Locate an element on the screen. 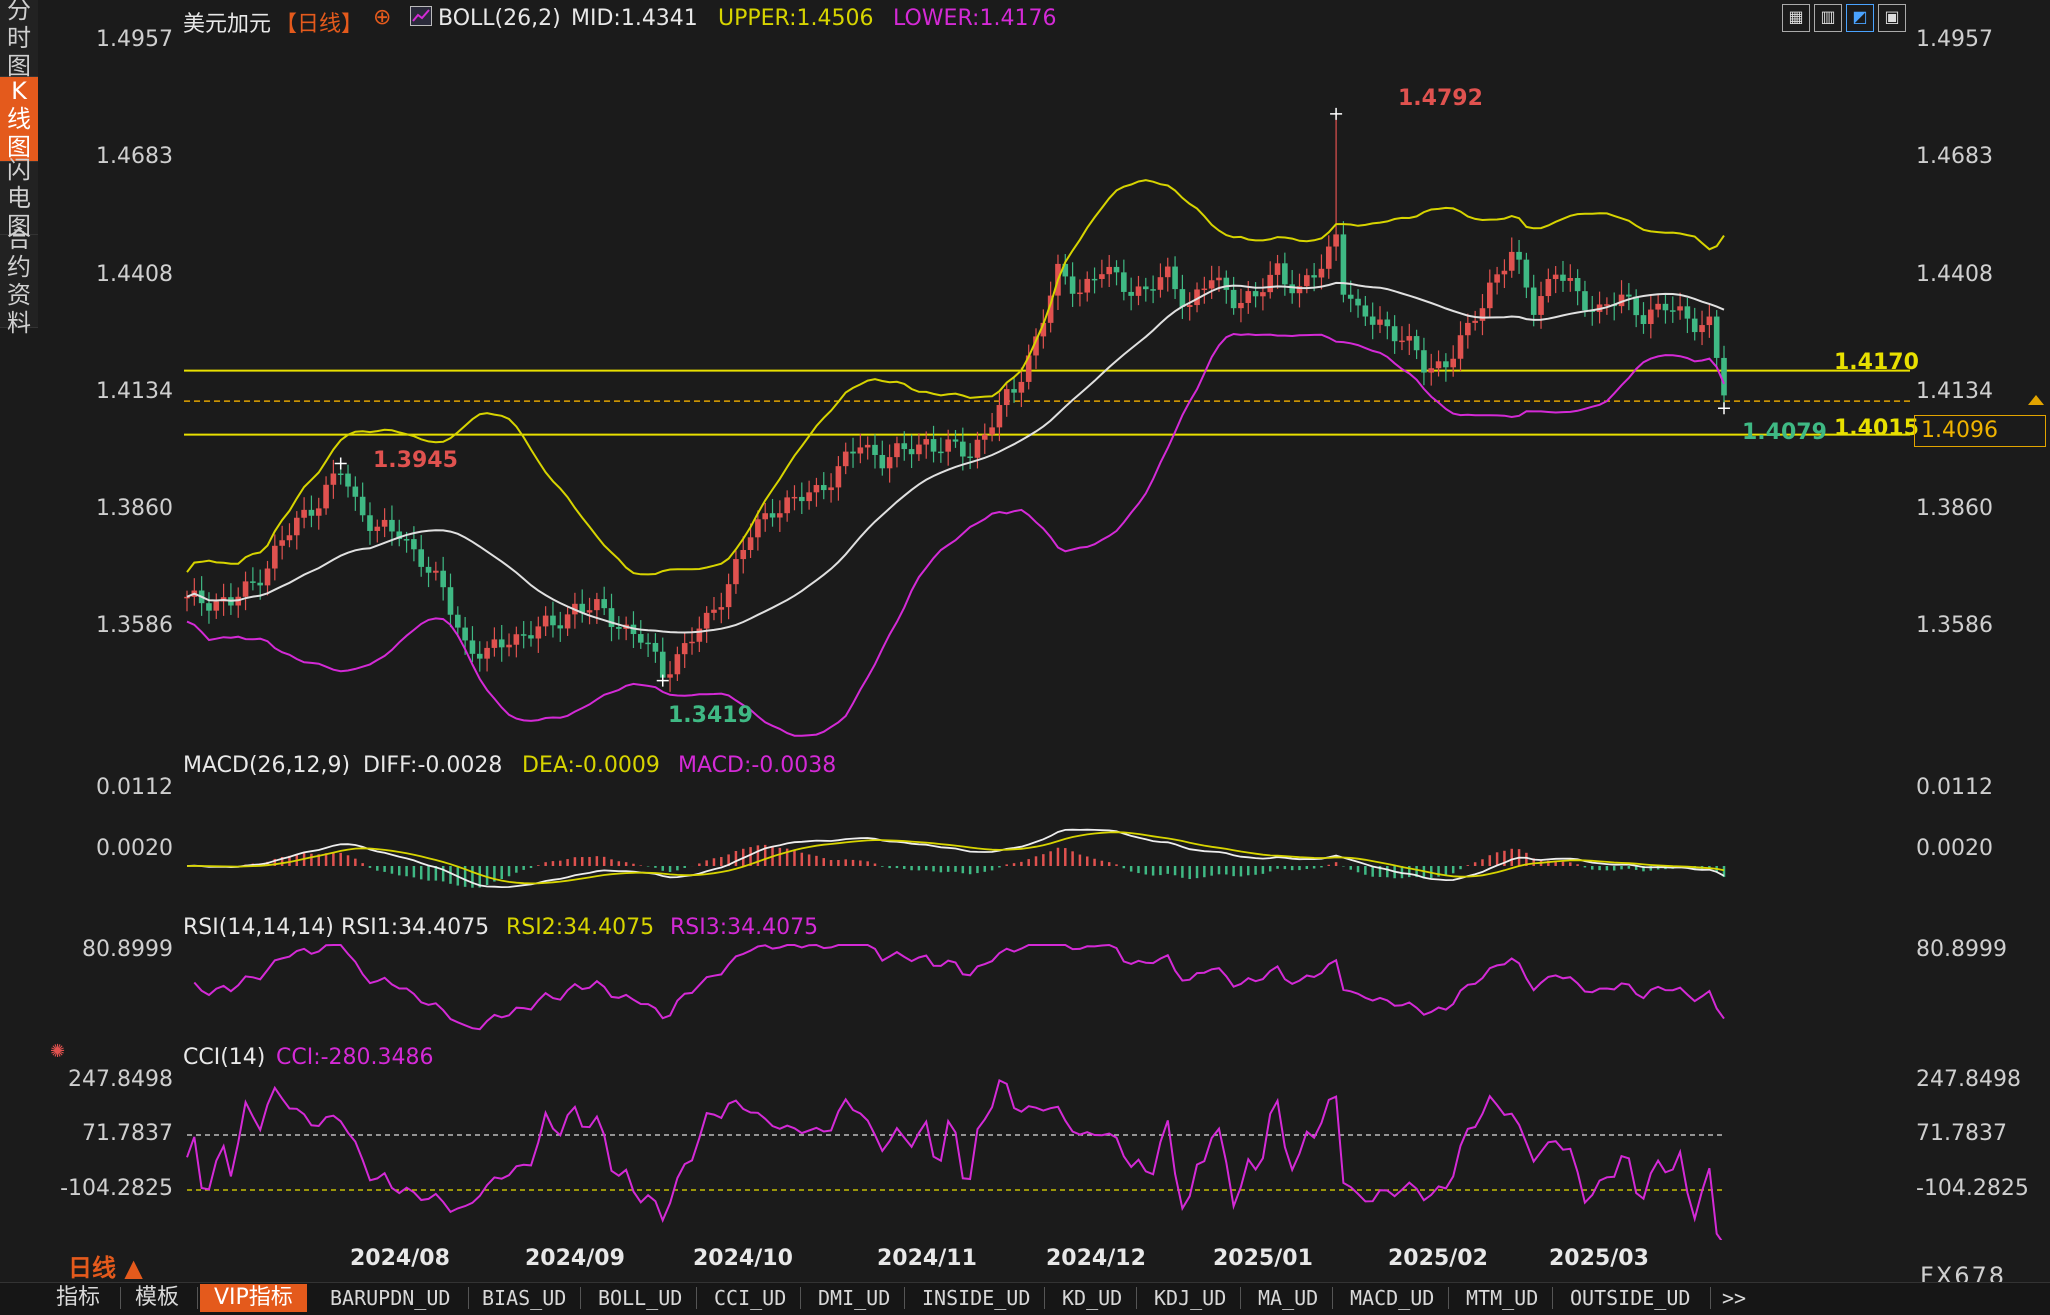  tab-bias: BIAS_UD is located at coordinates (524, 1298).